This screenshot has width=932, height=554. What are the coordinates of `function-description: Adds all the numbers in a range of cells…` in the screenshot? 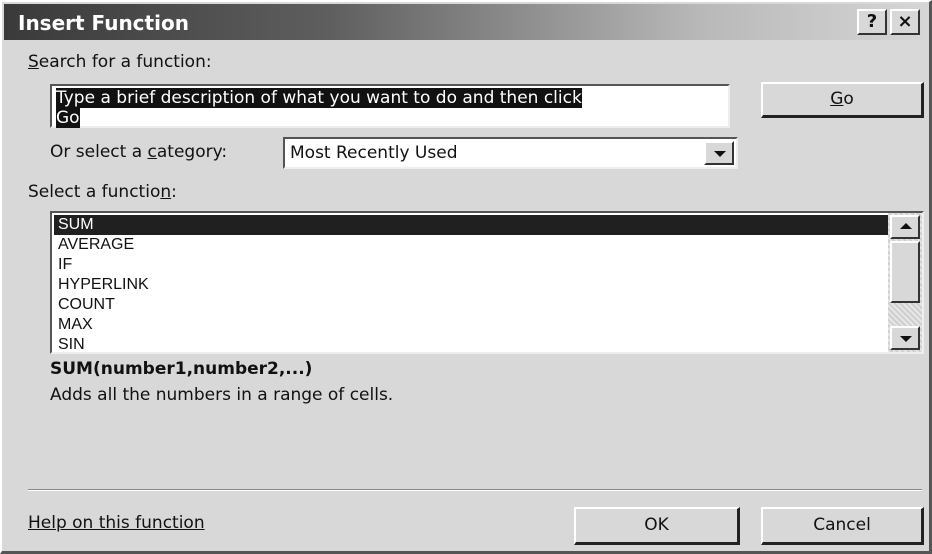 It's located at (222, 395).